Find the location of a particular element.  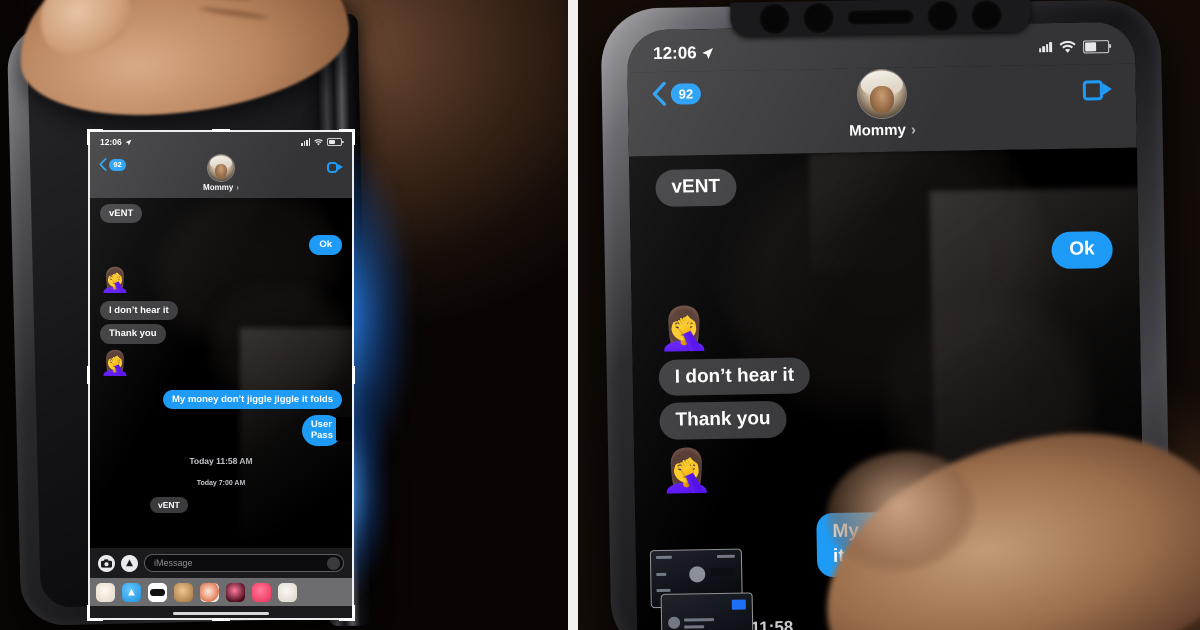

credentials-line-1: User is located at coordinates (321, 424).